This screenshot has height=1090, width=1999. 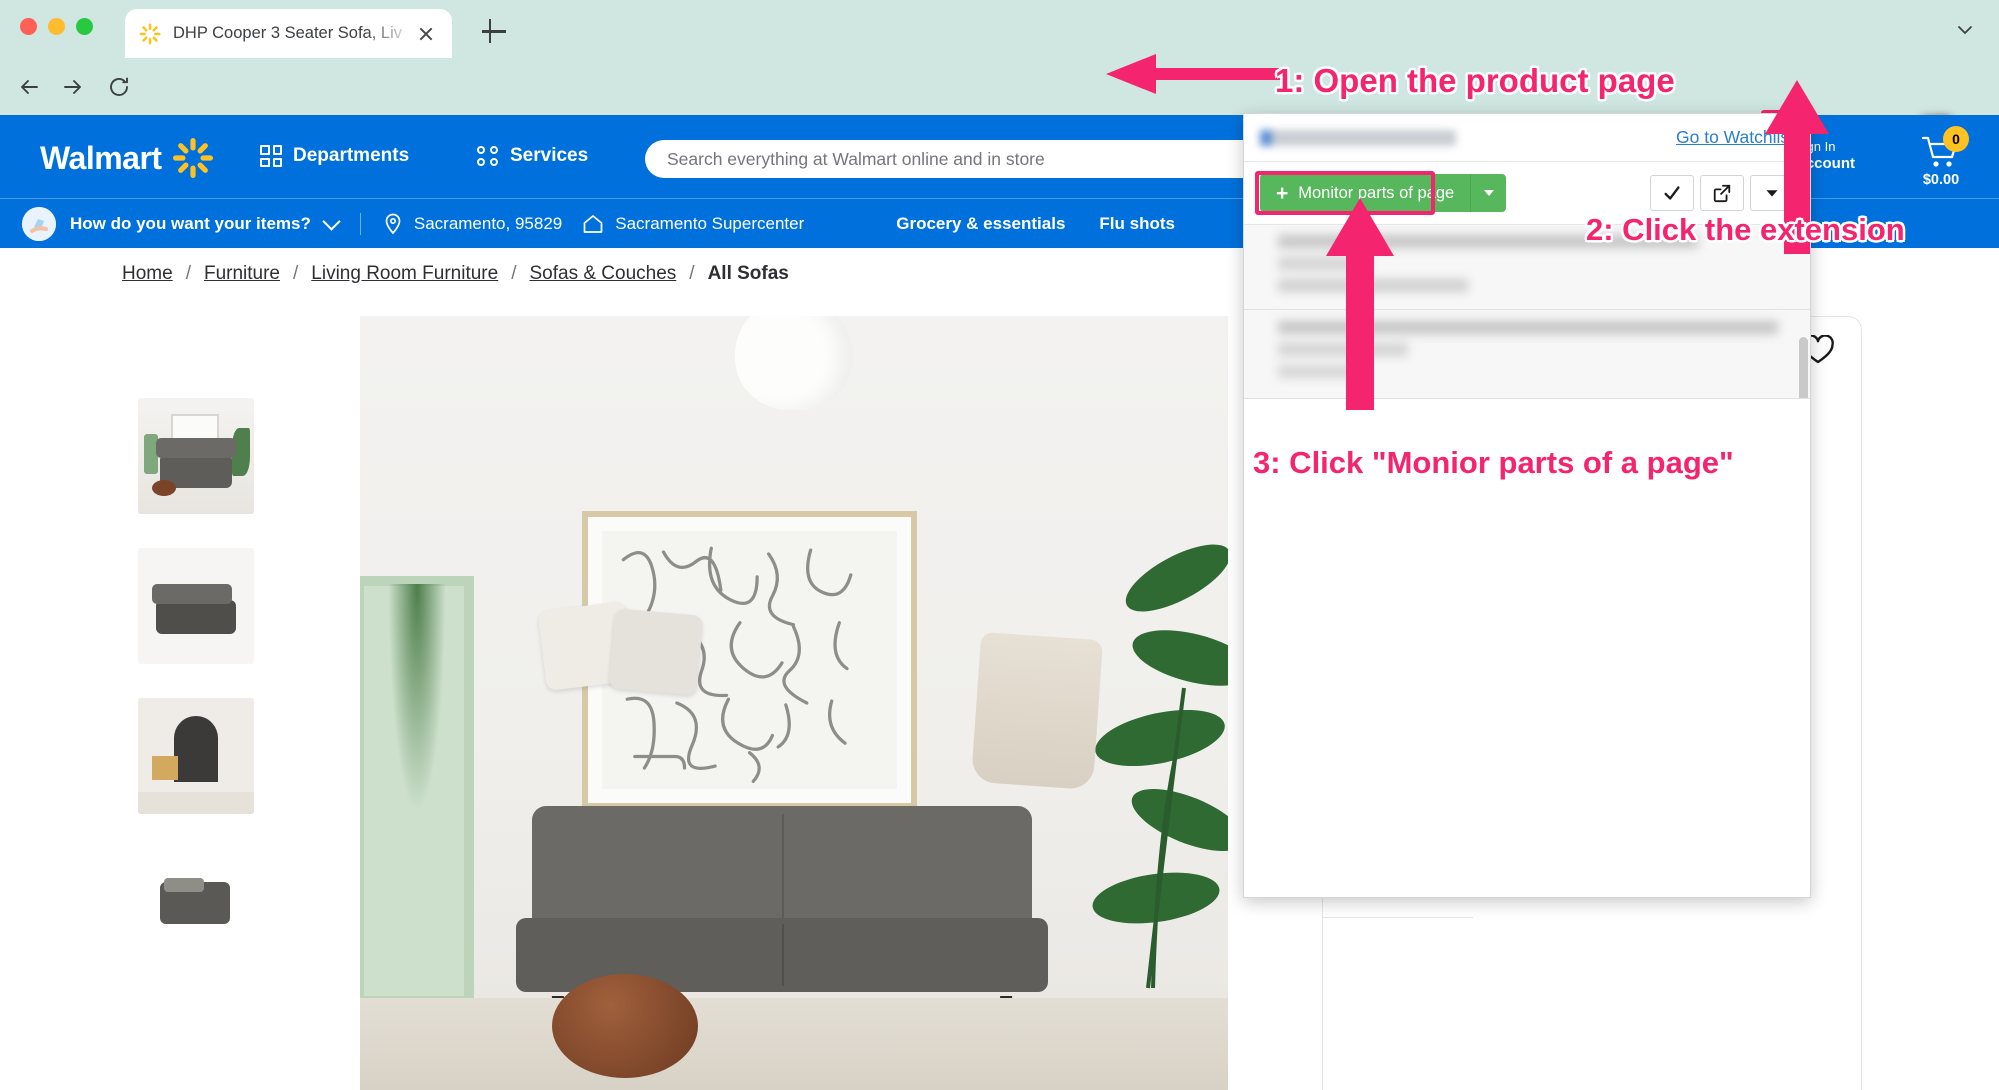 I want to click on nav-services: Services, so click(x=532, y=156).